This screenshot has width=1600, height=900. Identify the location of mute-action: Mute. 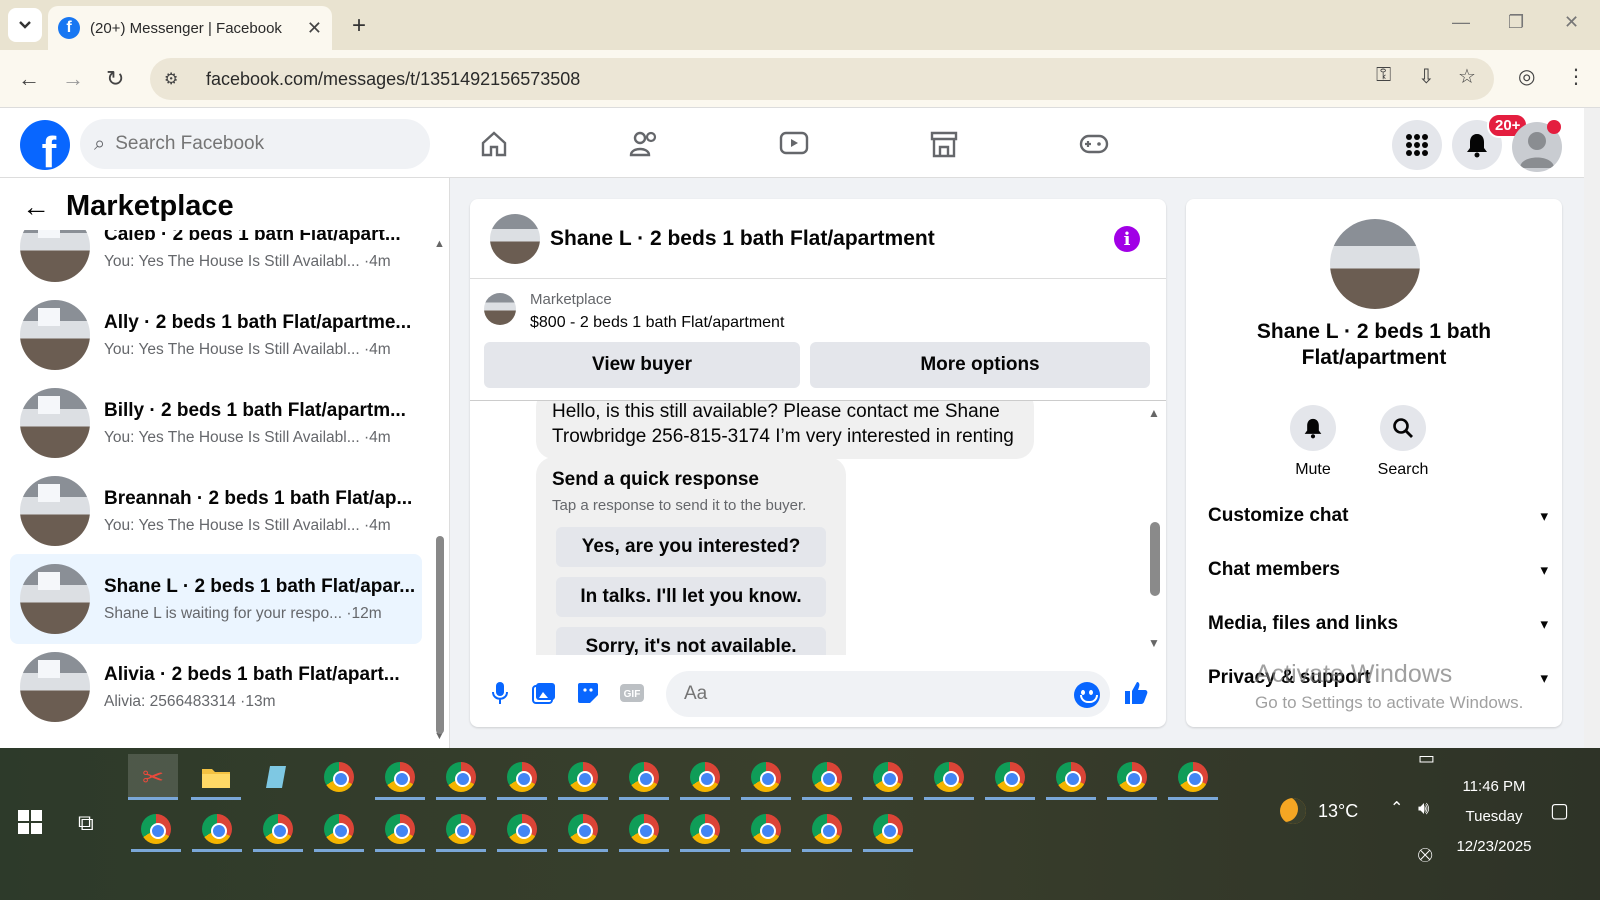
(1313, 442).